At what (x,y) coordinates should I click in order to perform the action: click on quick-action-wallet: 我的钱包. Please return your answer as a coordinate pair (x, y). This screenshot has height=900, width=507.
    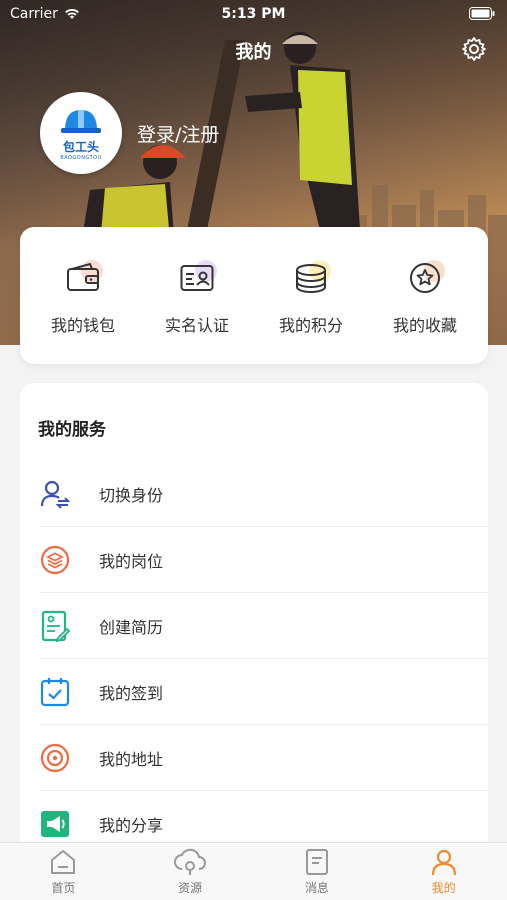
    Looking at the image, I should click on (83, 296).